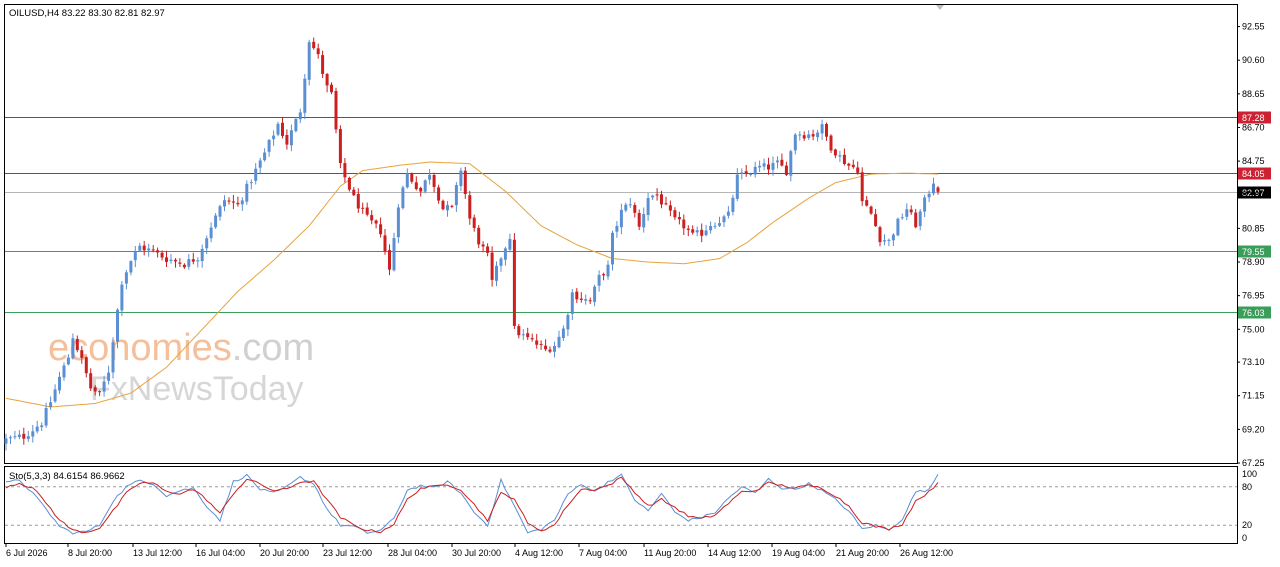 This screenshot has height=567, width=1280. I want to click on stochastic-tick-label: 80, so click(1247, 487).